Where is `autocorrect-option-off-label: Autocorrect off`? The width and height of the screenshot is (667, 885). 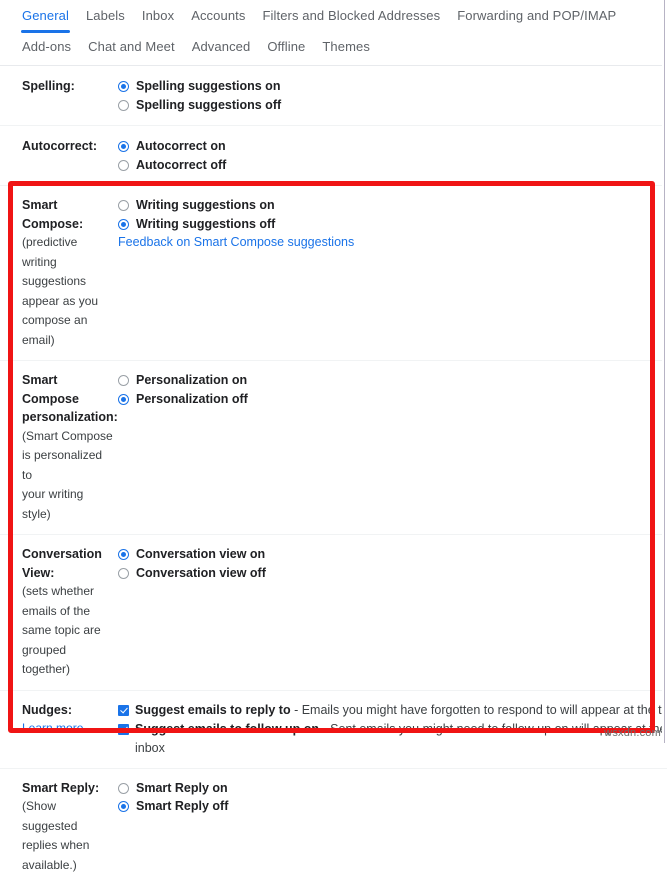
autocorrect-option-off-label: Autocorrect off is located at coordinates (181, 165).